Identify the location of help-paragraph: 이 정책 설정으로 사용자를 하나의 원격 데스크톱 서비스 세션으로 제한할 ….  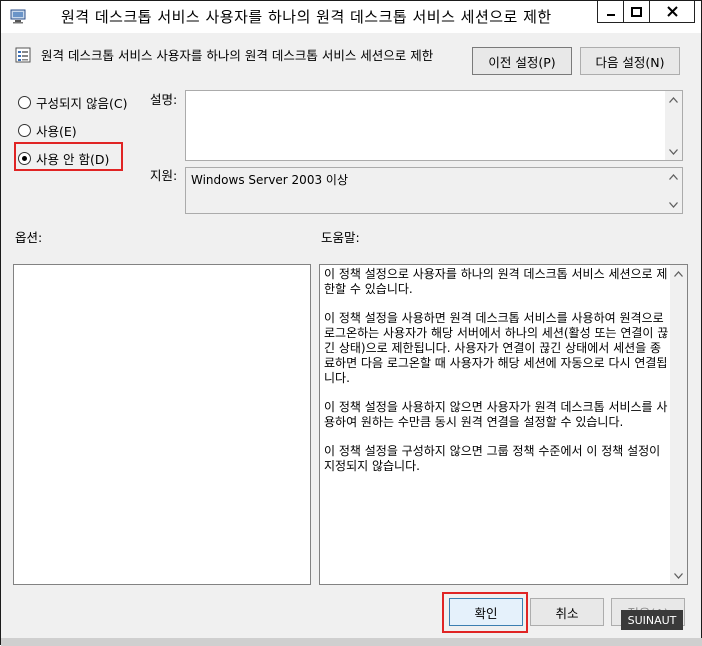
(496, 281).